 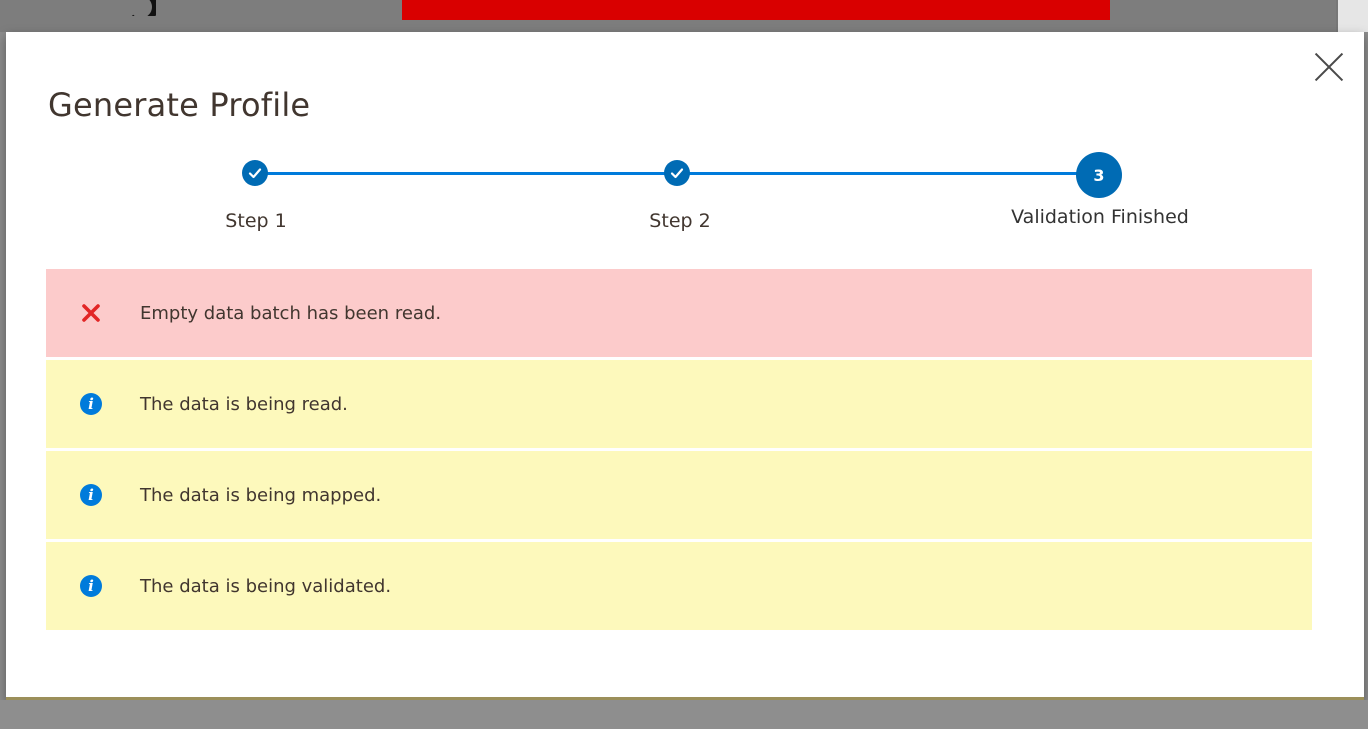 What do you see at coordinates (126, 8) in the screenshot?
I see `logo-fragment` at bounding box center [126, 8].